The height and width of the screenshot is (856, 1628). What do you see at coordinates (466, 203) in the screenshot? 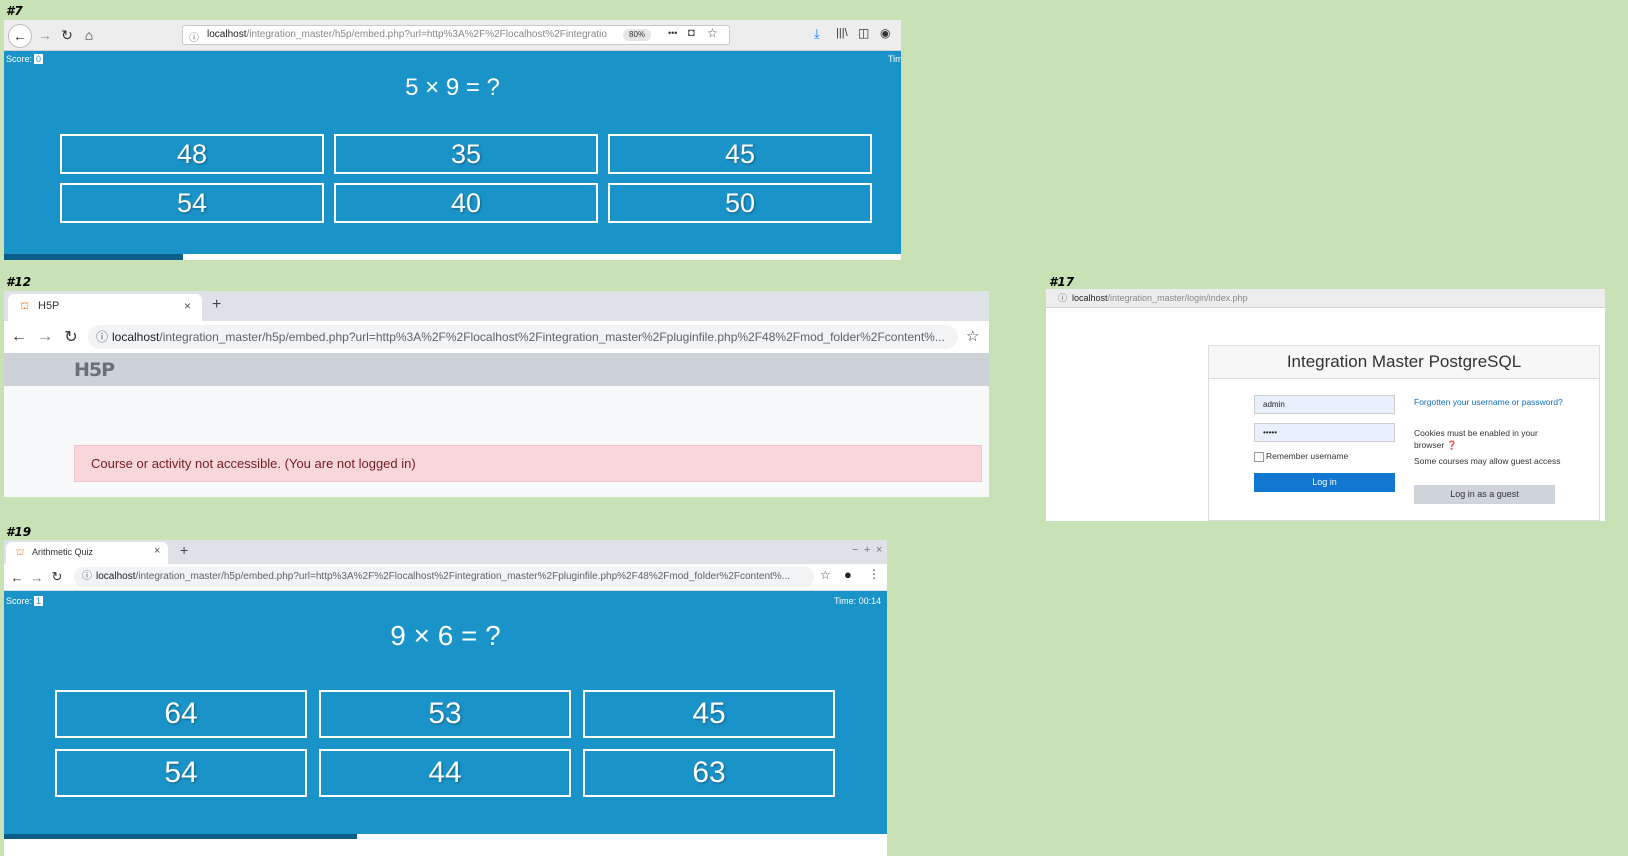
I see `answer-button: 40` at bounding box center [466, 203].